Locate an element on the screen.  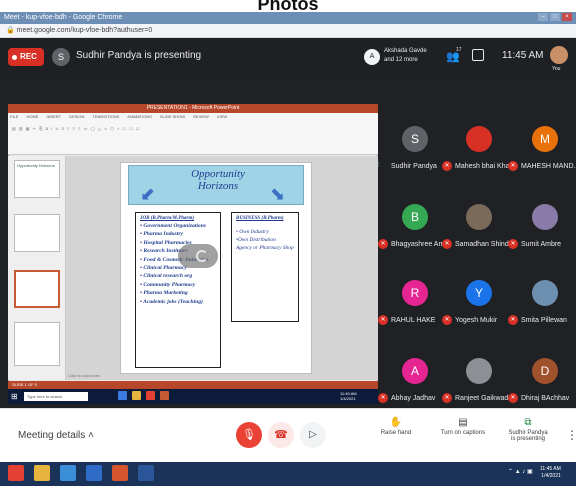
participant-avatar: A is located at coordinates (372, 57).